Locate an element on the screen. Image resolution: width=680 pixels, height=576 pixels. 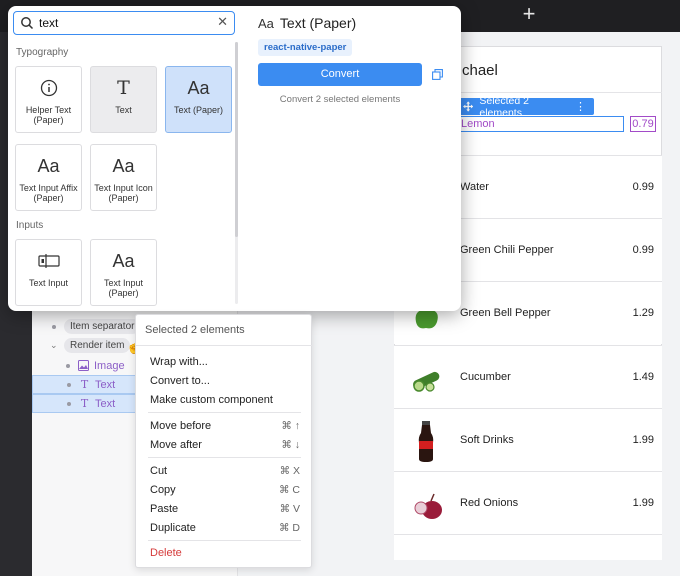
open-external-icon is located at coordinates (437, 74).